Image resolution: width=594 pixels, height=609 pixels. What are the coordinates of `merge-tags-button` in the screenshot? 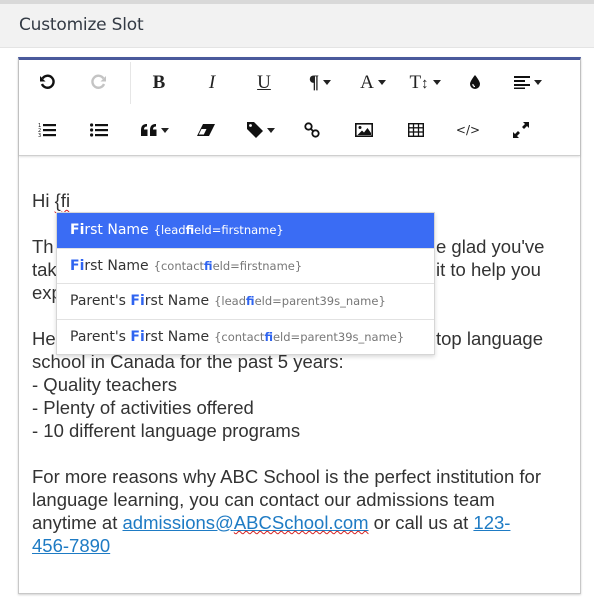 It's located at (261, 130).